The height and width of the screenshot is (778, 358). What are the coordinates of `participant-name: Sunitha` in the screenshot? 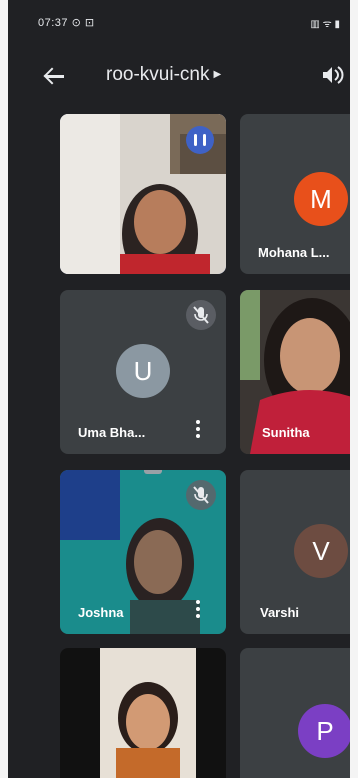 It's located at (286, 432).